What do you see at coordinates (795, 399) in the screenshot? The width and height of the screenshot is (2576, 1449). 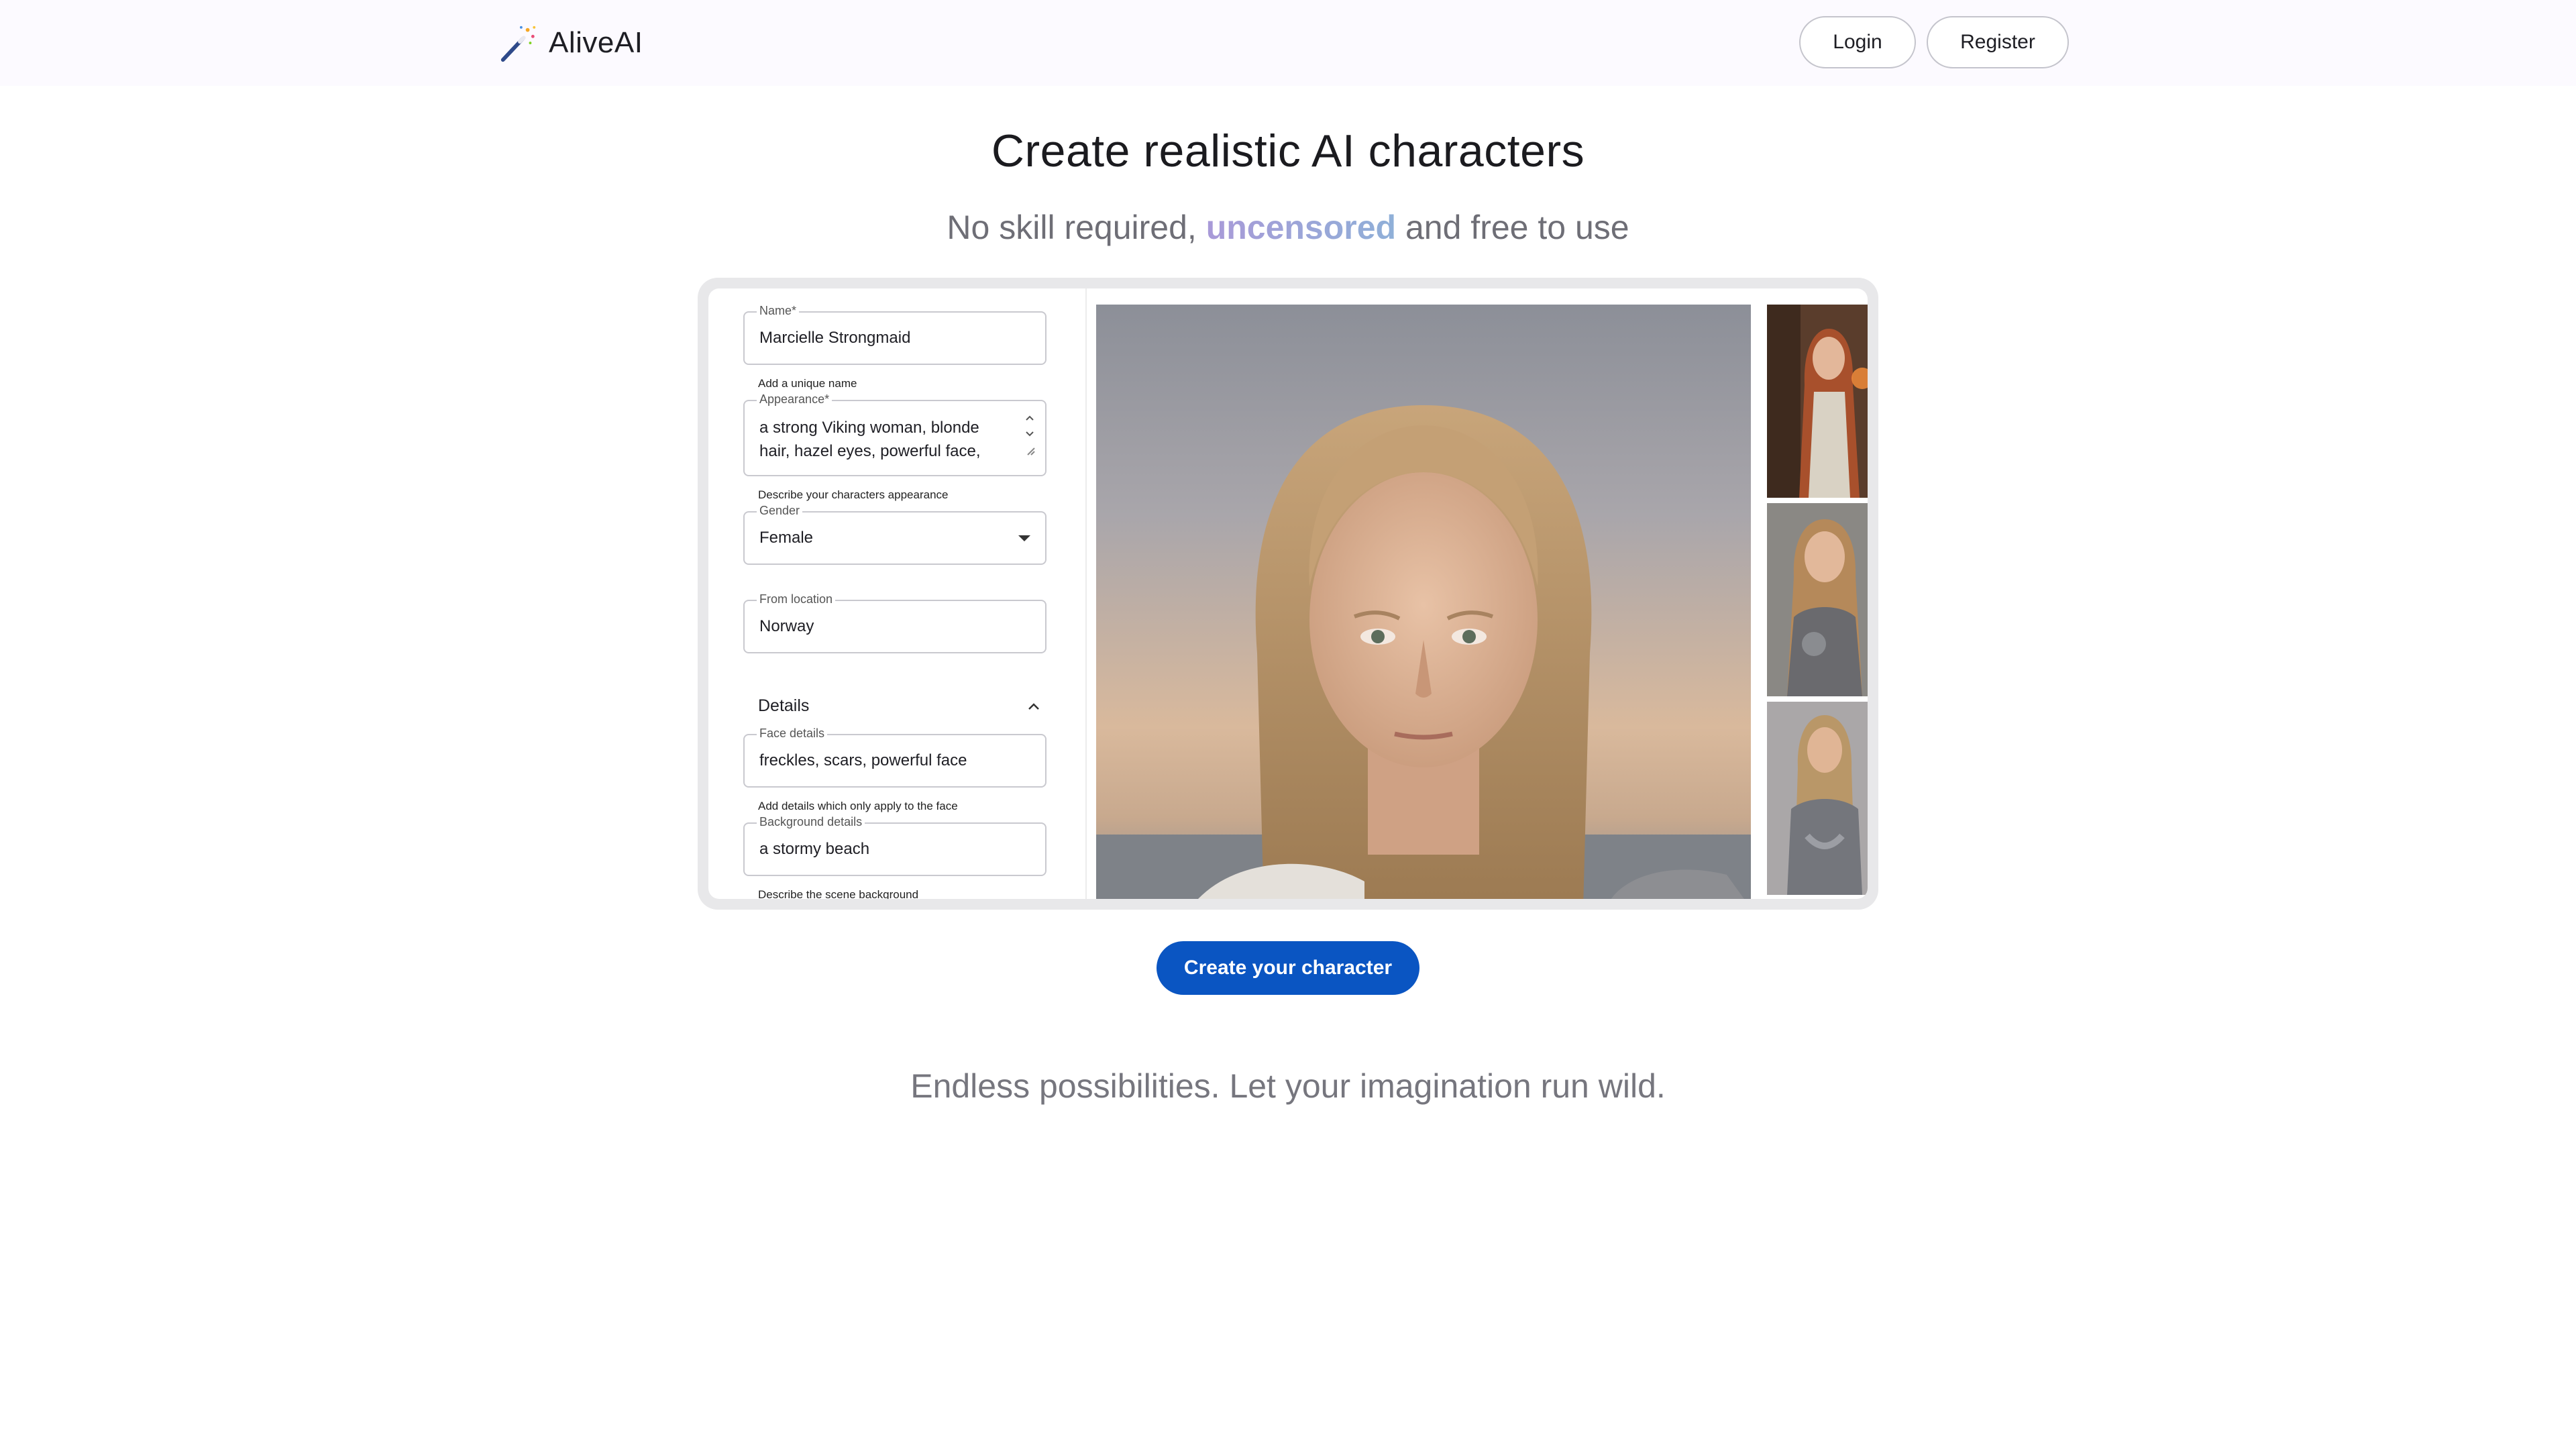 I see `appearance-label: Appearance*` at bounding box center [795, 399].